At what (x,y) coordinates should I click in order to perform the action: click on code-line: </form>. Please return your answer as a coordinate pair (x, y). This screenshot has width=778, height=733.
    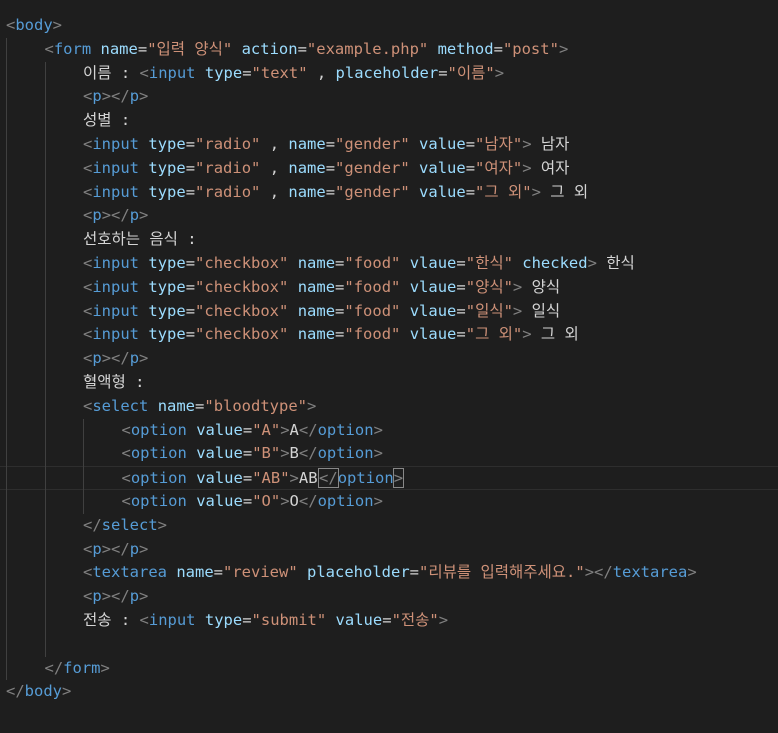
    Looking at the image, I should click on (389, 669).